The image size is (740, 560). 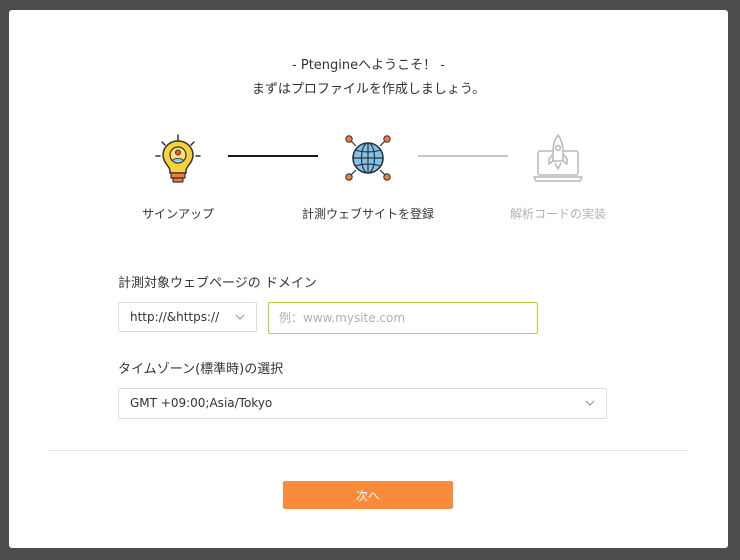 What do you see at coordinates (368, 89) in the screenshot?
I see `subtitle-heading: まずはプロファイルを作成しましょう。` at bounding box center [368, 89].